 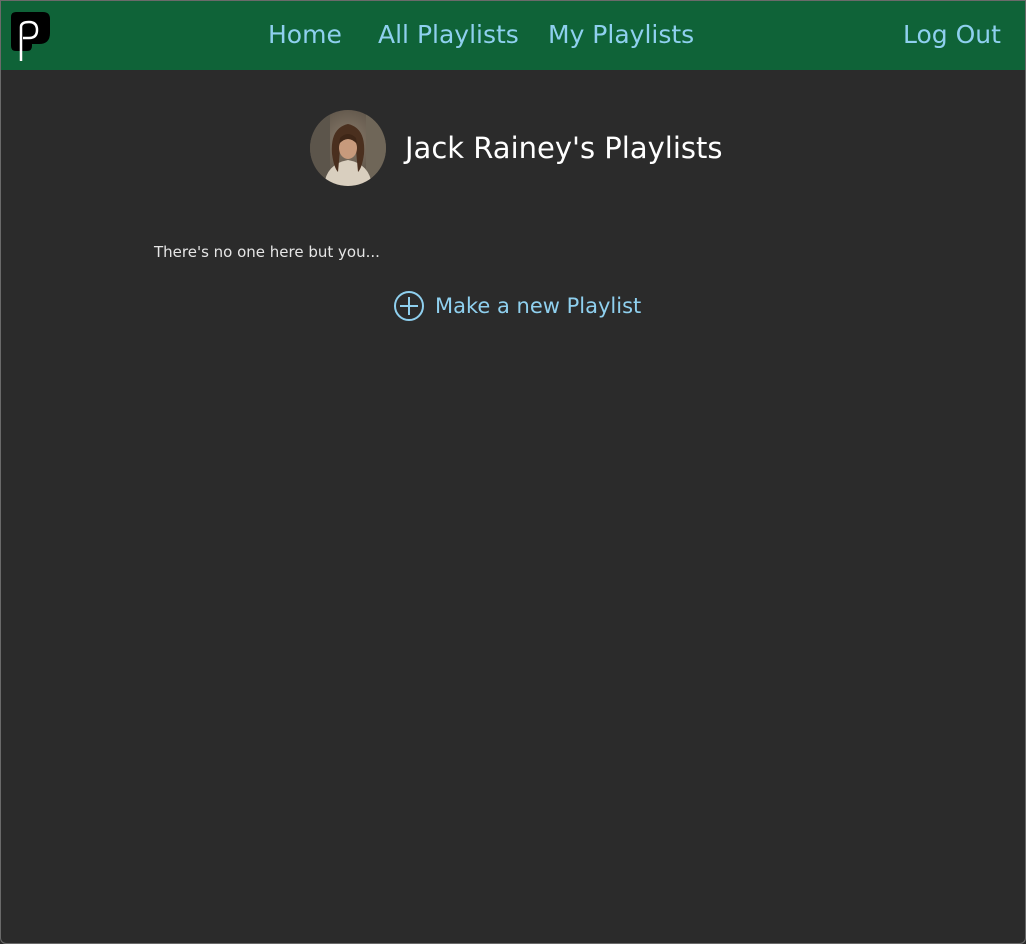 I want to click on nav-home-link: Home, so click(x=305, y=35).